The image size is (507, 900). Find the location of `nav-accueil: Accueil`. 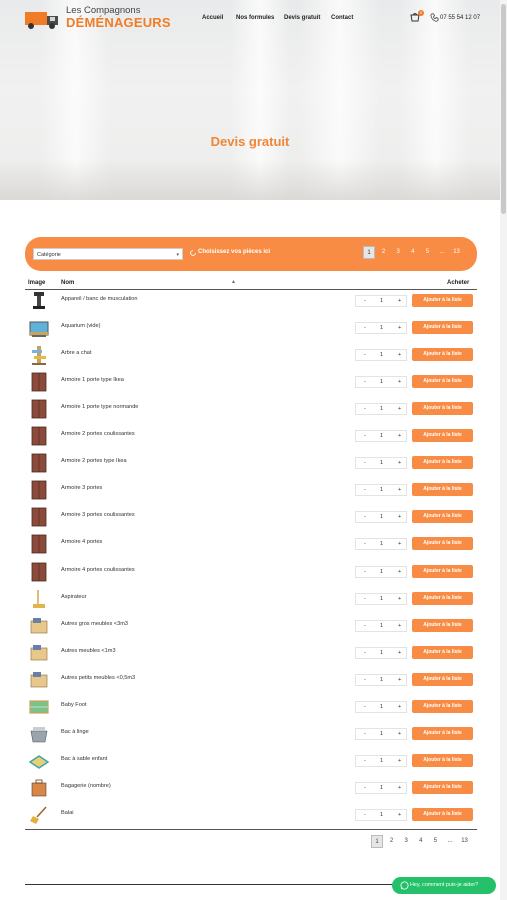

nav-accueil: Accueil is located at coordinates (212, 18).